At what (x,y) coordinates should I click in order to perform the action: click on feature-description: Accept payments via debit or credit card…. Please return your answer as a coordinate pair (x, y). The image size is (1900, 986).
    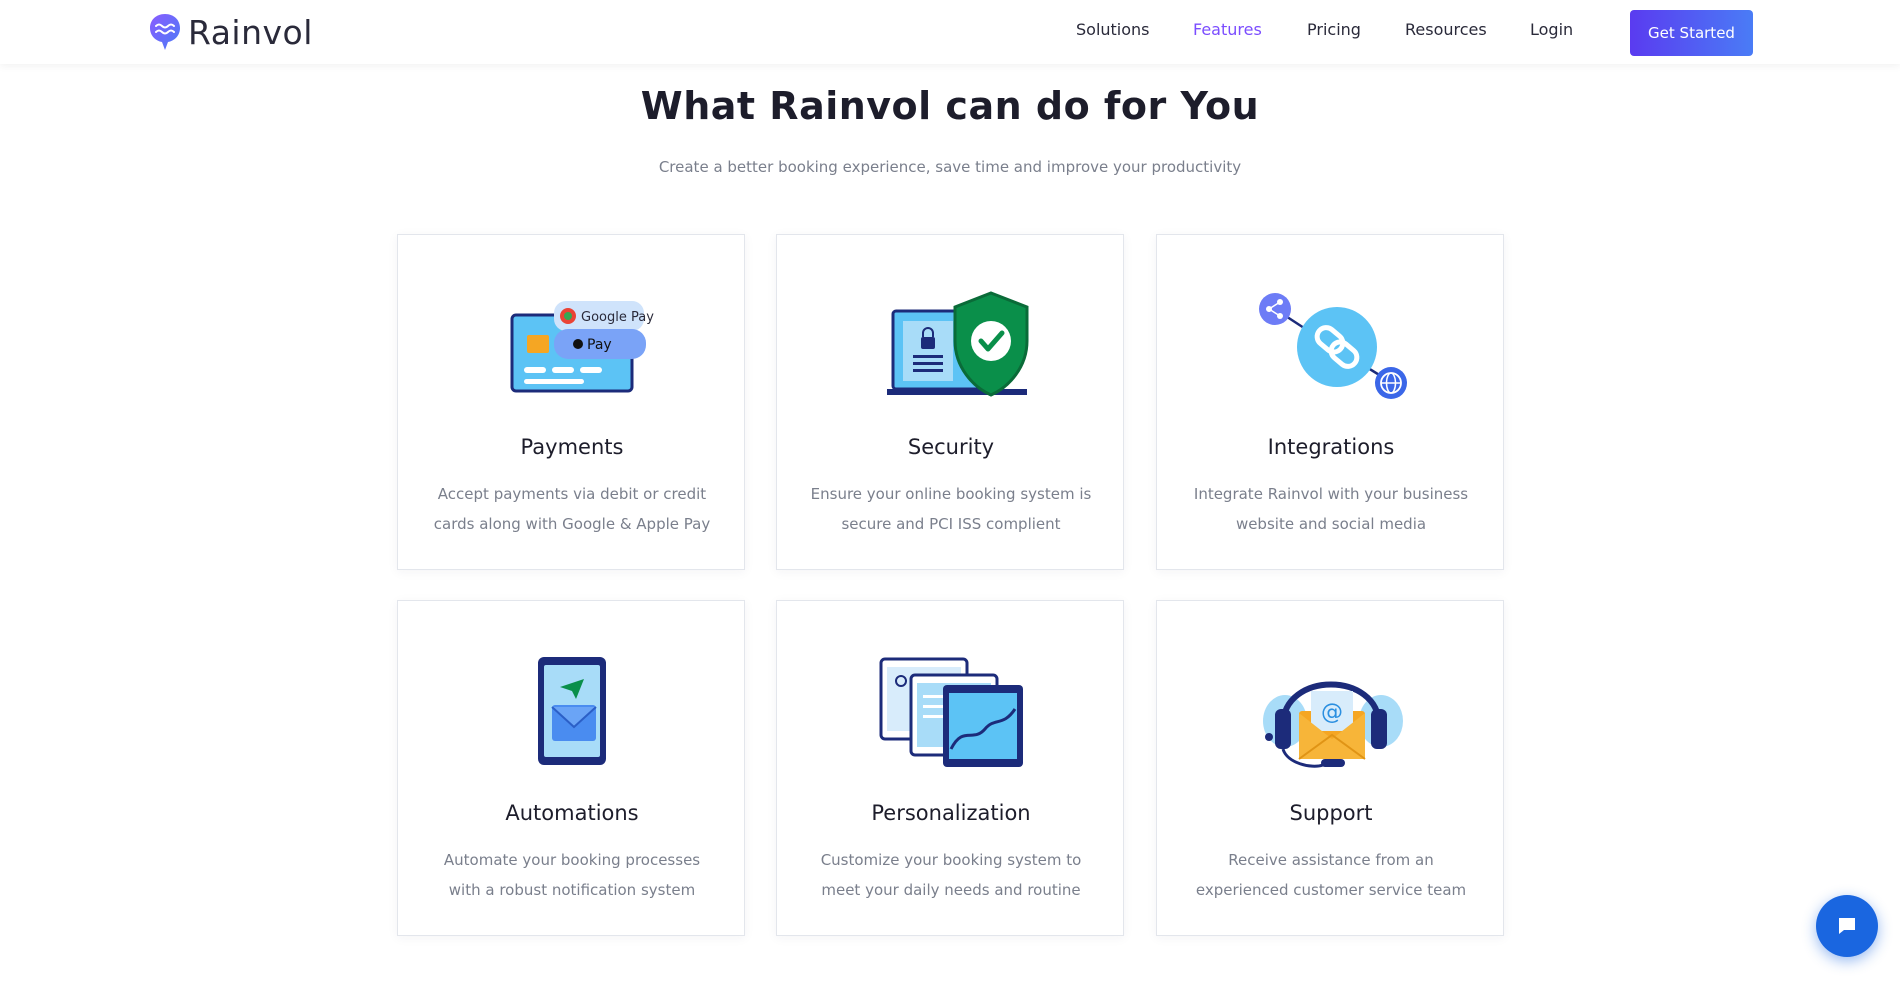
    Looking at the image, I should click on (572, 509).